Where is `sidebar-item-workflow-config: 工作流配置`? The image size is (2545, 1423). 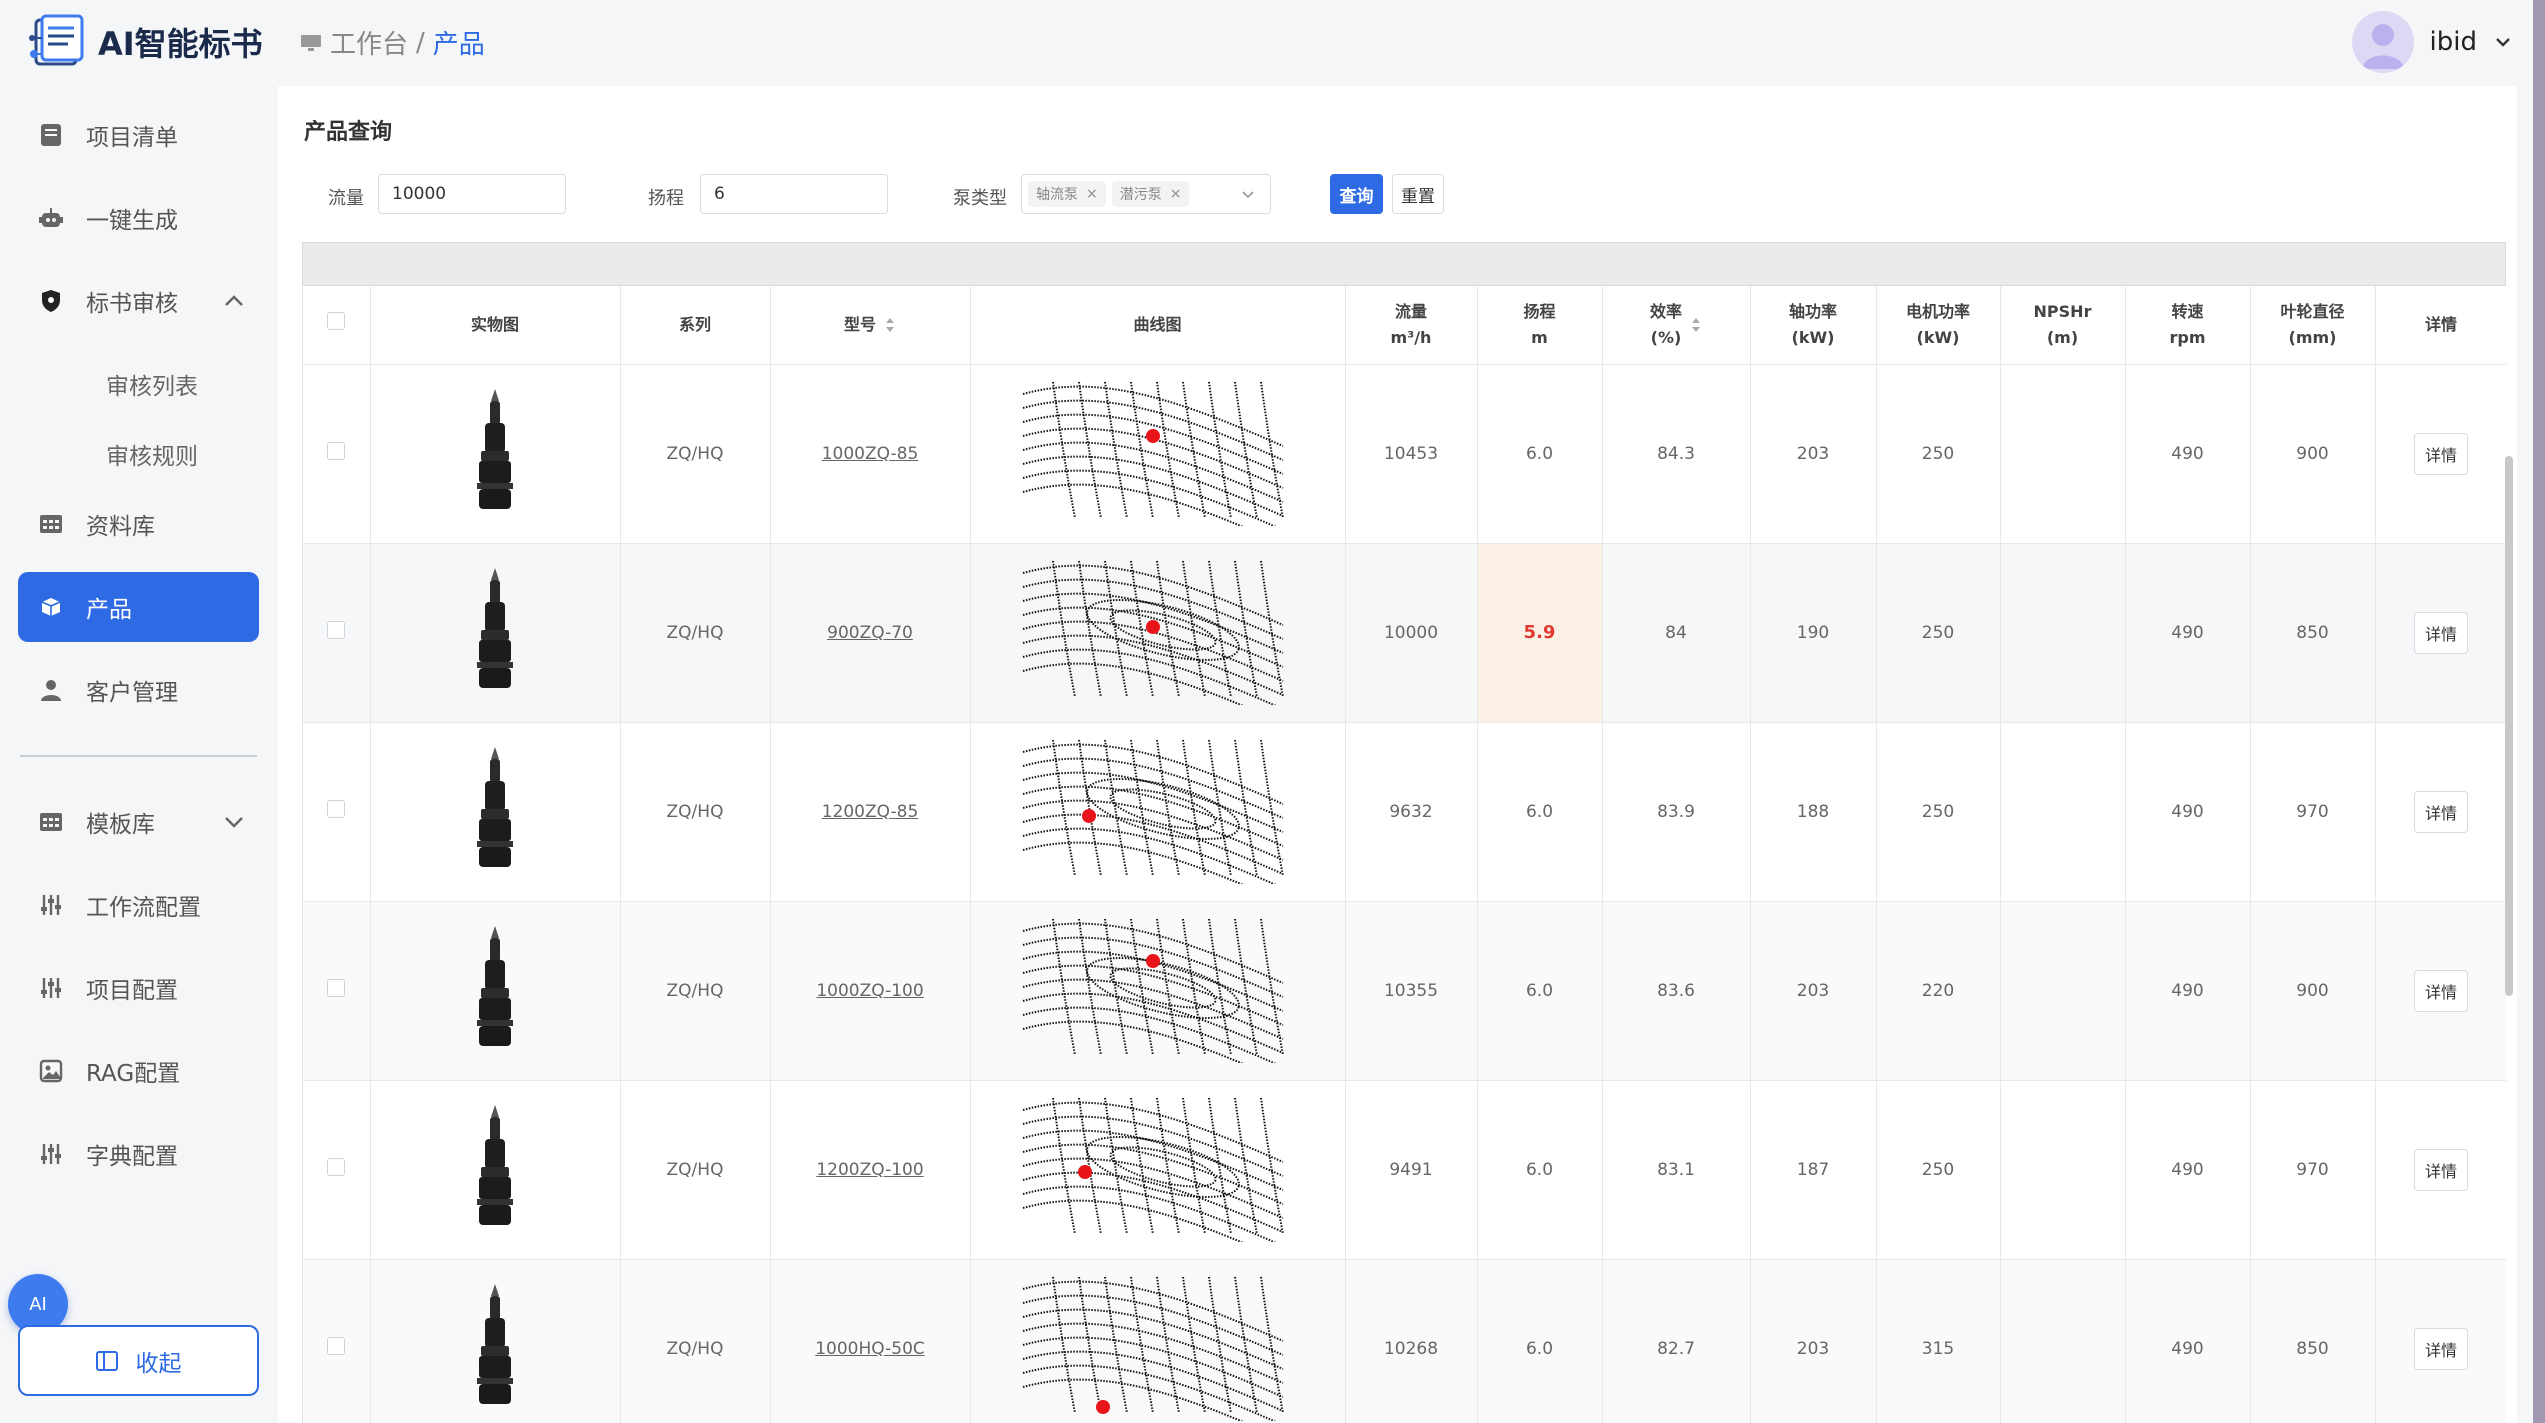 sidebar-item-workflow-config: 工作流配置 is located at coordinates (138, 905).